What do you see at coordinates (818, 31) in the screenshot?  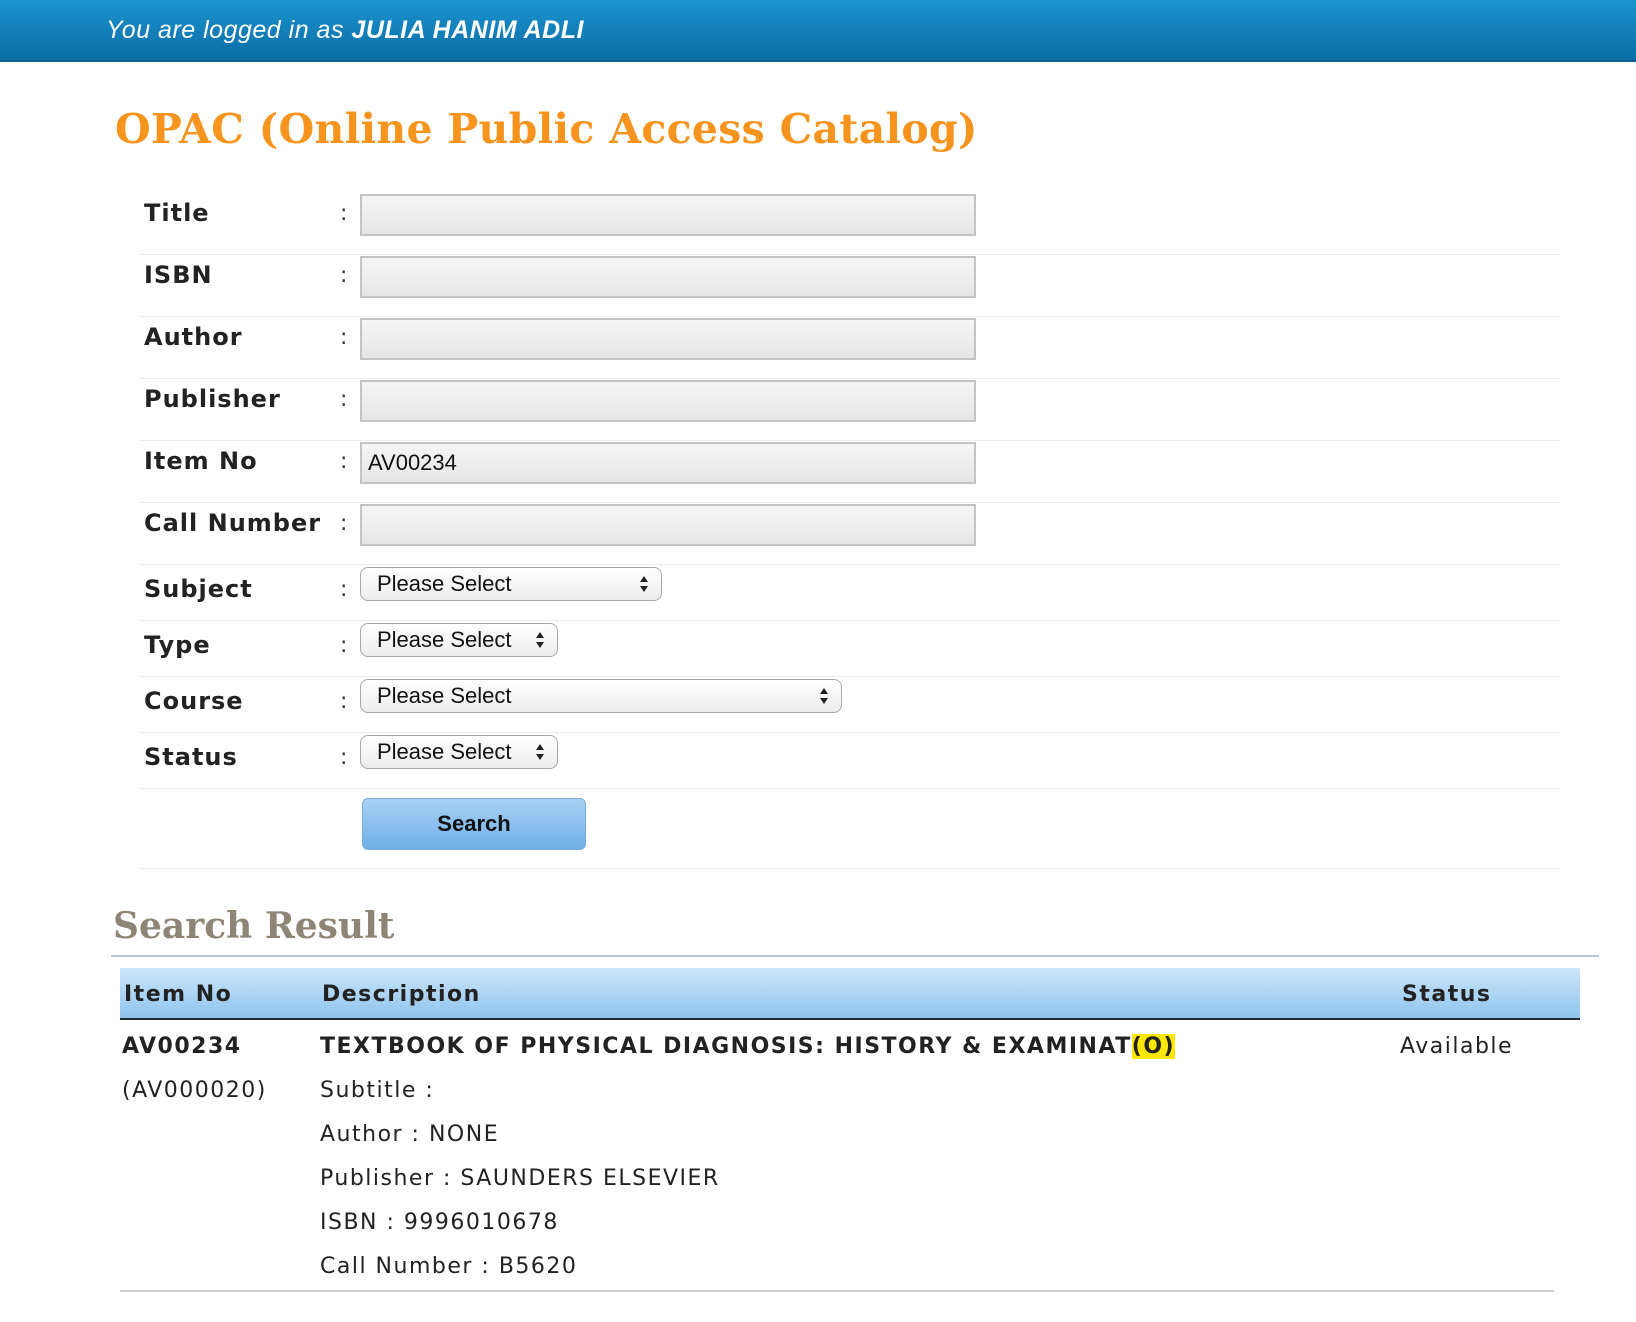 I see `top-bar: You are logged in as JULIA HANIM ADLI` at bounding box center [818, 31].